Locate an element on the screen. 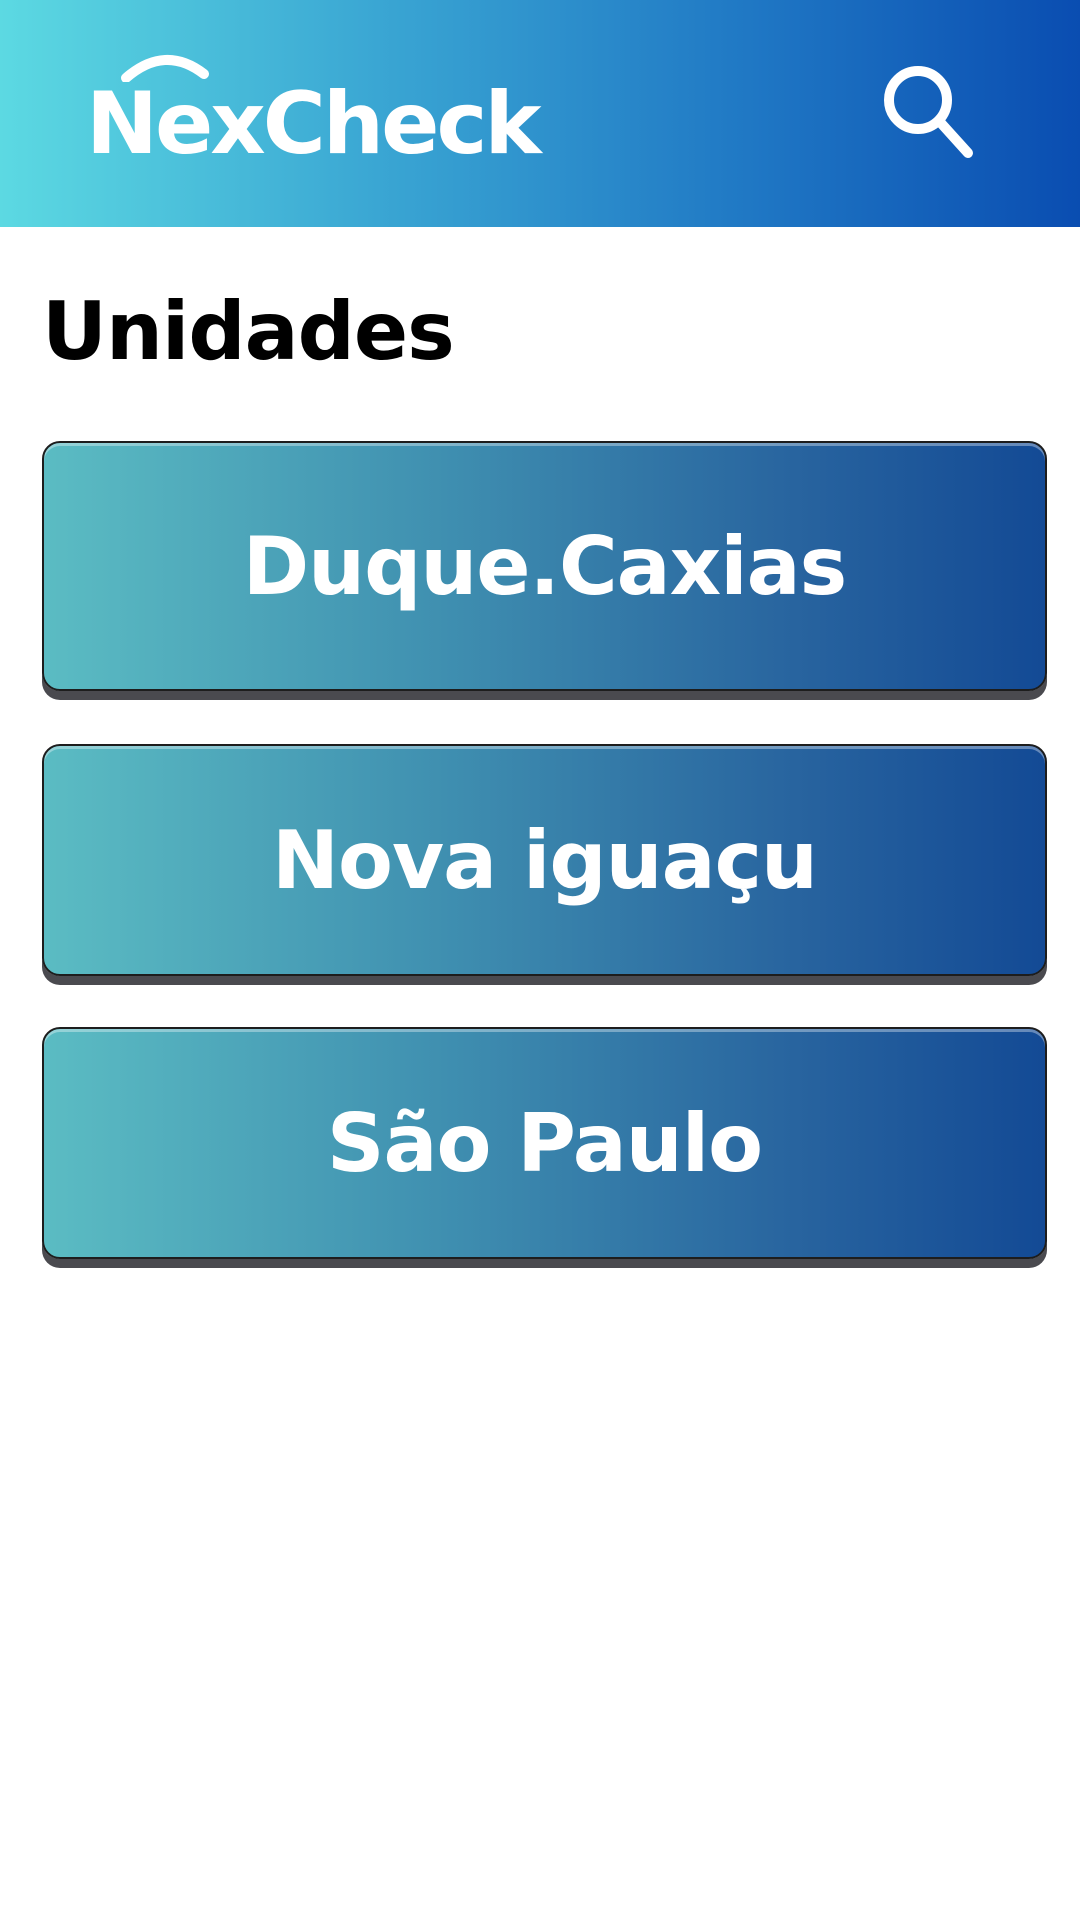 The width and height of the screenshot is (1080, 1920). unit-label: Duque.Caxias is located at coordinates (545, 566).